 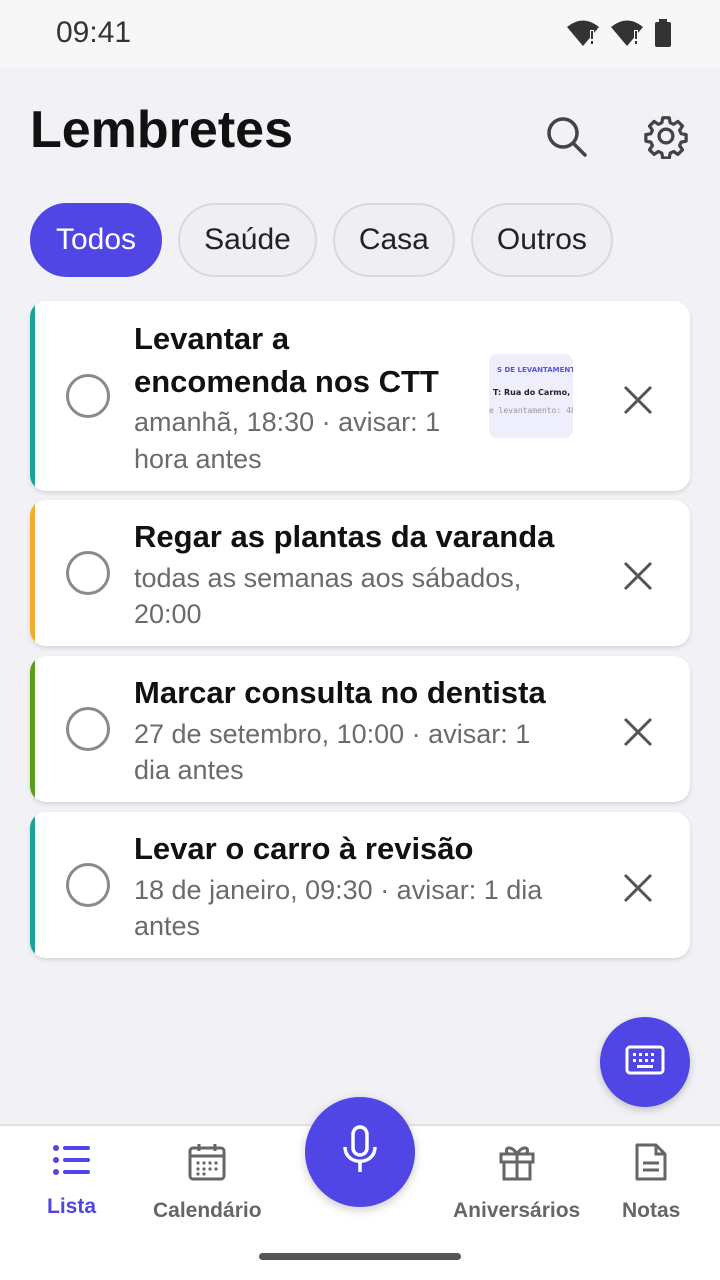 I want to click on attachment-text-2: T: Rua do Carmo, 12, so click(x=533, y=392).